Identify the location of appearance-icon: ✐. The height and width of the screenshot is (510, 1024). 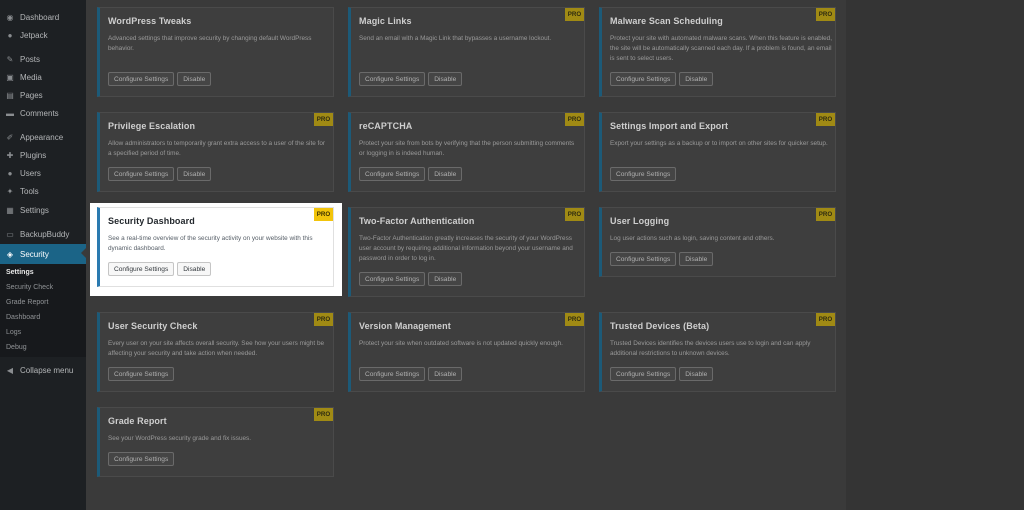
(10, 137).